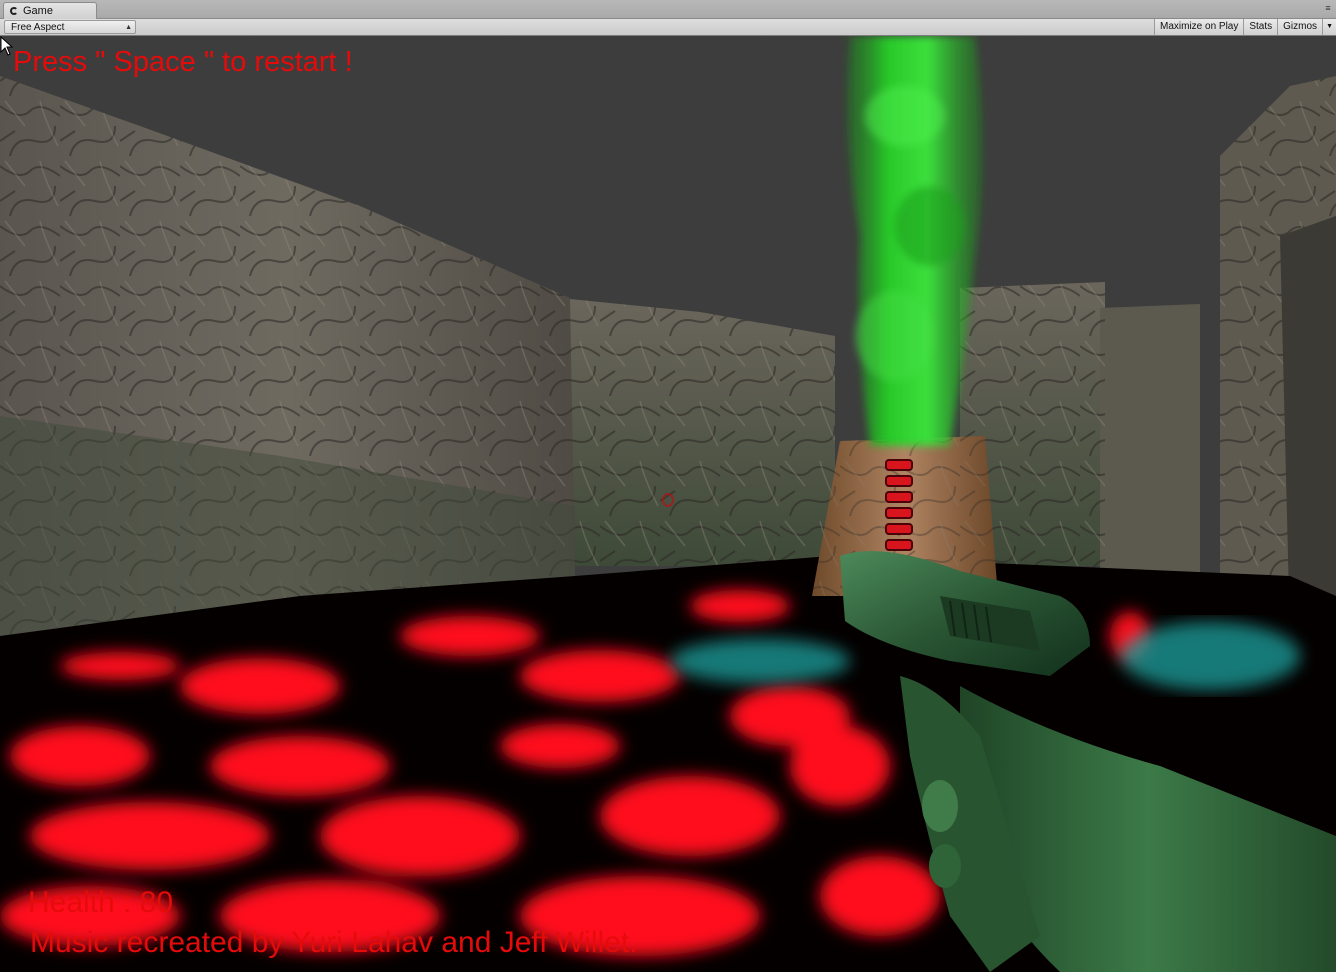 The width and height of the screenshot is (1336, 972). Describe the element at coordinates (1198, 27) in the screenshot. I see `maximize-on-play-button: Maximize on Play` at that location.